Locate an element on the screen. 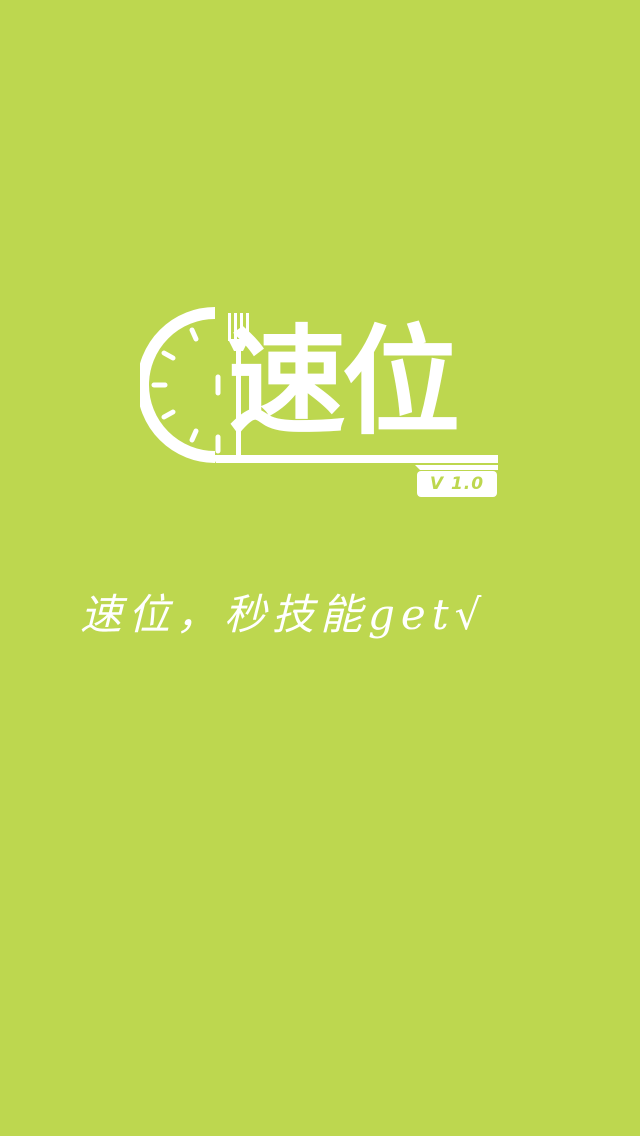  app-logo: 速位 V 1.0 is located at coordinates (325, 405).